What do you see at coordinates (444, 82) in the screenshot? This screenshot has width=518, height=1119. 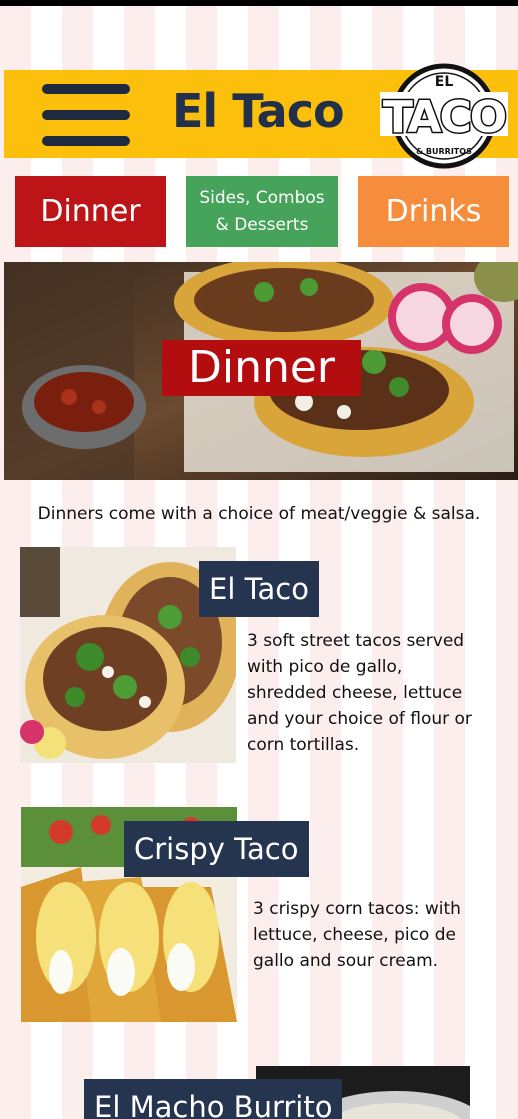 I see `logo-small-text: EL` at bounding box center [444, 82].